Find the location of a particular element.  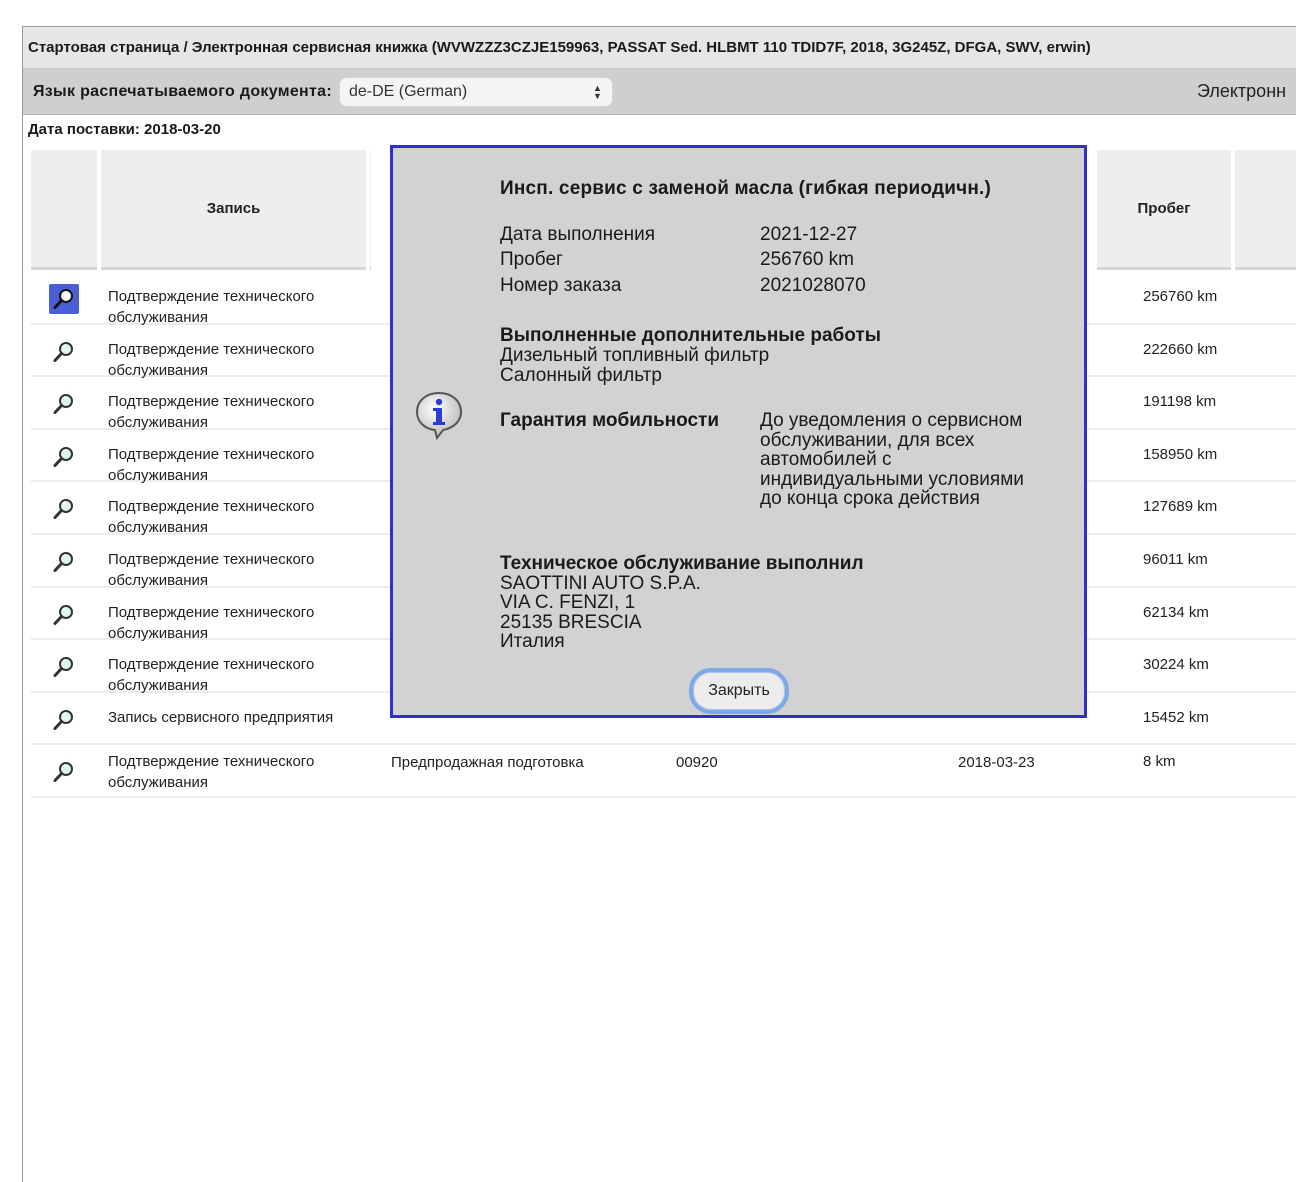

header-icon-column is located at coordinates (64, 210).